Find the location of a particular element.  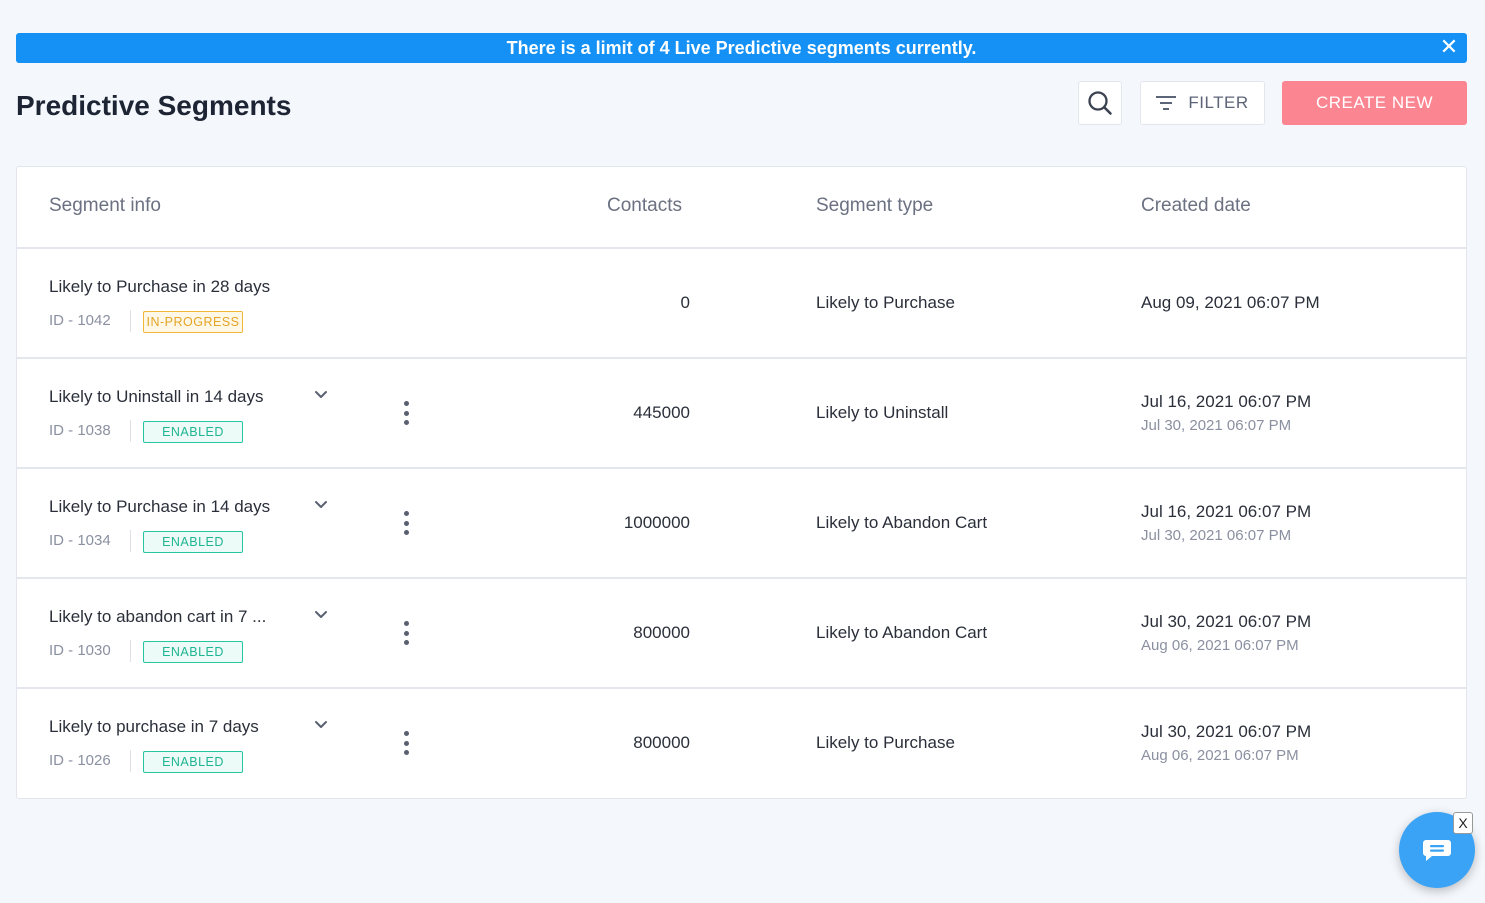

header-segment-info: Segment info is located at coordinates (105, 205).